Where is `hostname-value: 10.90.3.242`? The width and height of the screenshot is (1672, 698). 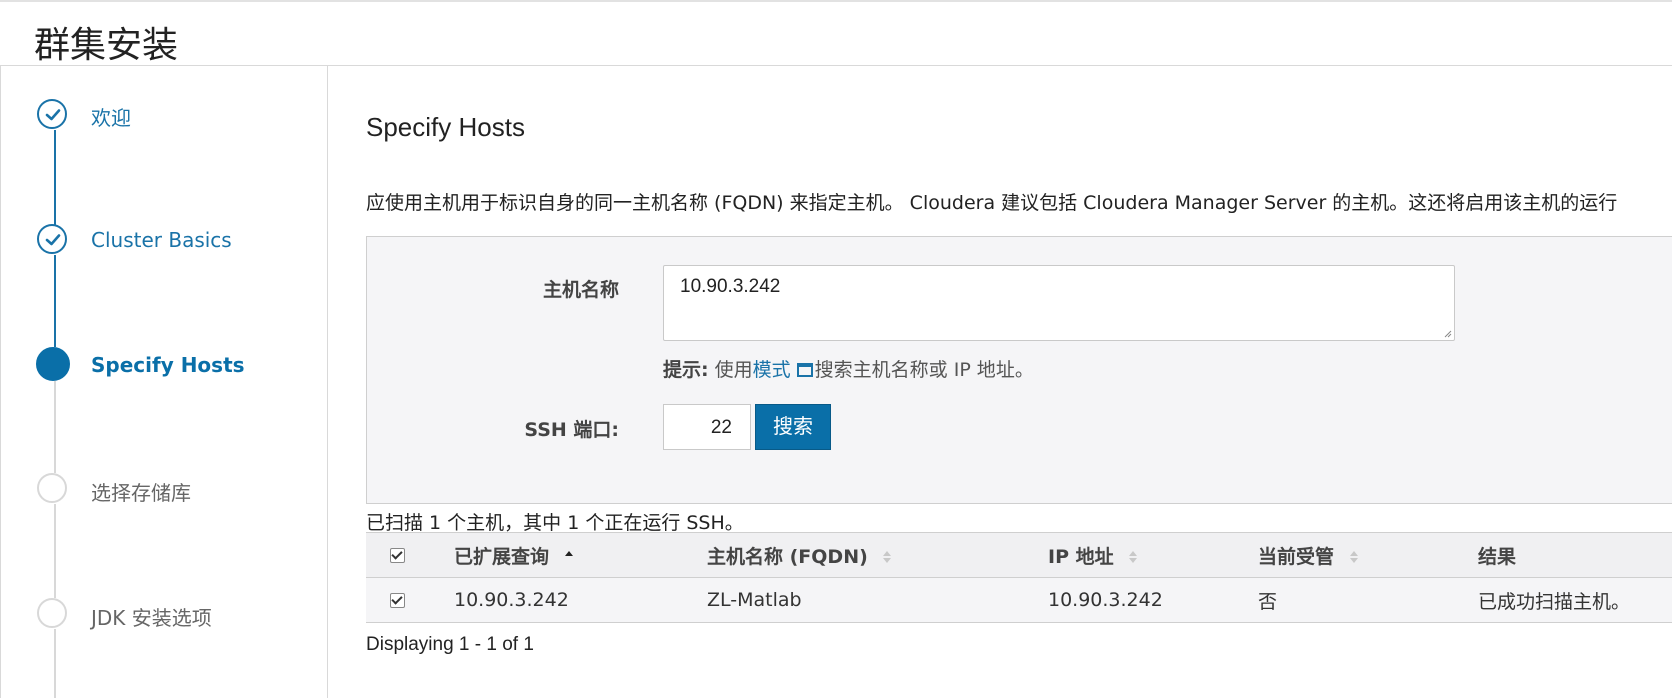
hostname-value: 10.90.3.242 is located at coordinates (730, 286).